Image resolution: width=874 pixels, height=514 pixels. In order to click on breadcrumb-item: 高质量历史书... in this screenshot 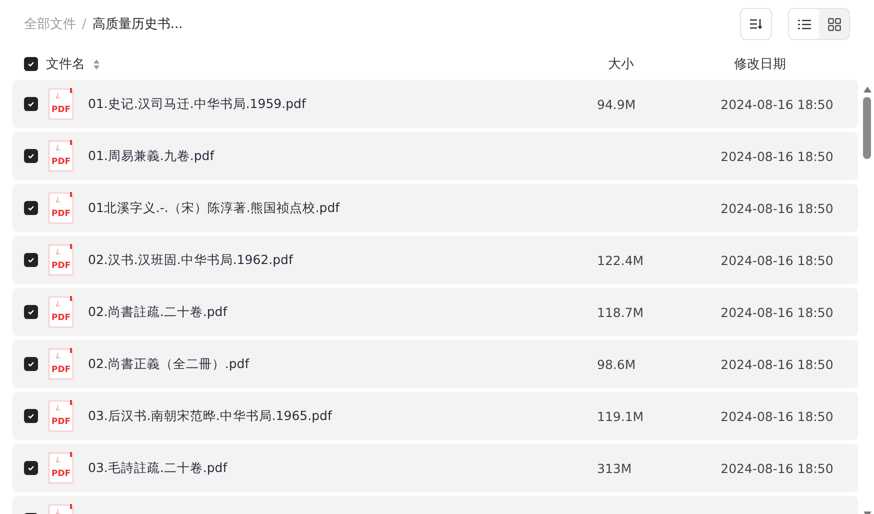, I will do `click(137, 24)`.